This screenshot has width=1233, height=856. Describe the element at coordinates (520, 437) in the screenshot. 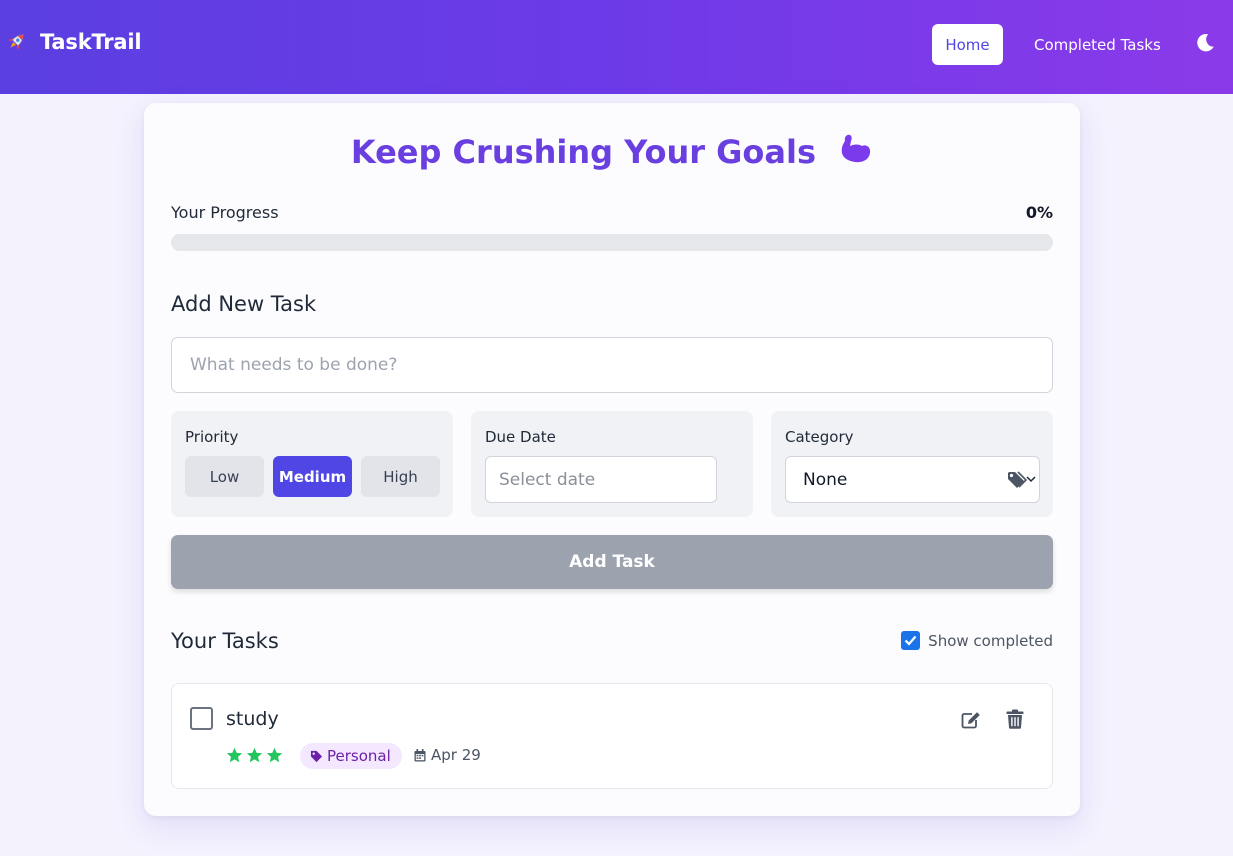

I see `due-date-label: Due Date` at that location.